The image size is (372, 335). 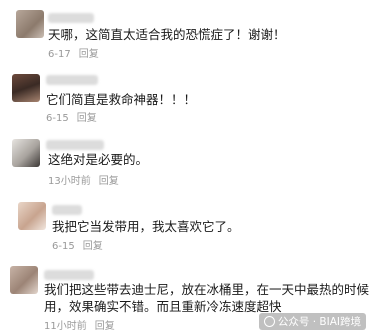 I want to click on comment-text: 天哪，这简直太适合我的恐慌症了！谢谢！, so click(x=167, y=34).